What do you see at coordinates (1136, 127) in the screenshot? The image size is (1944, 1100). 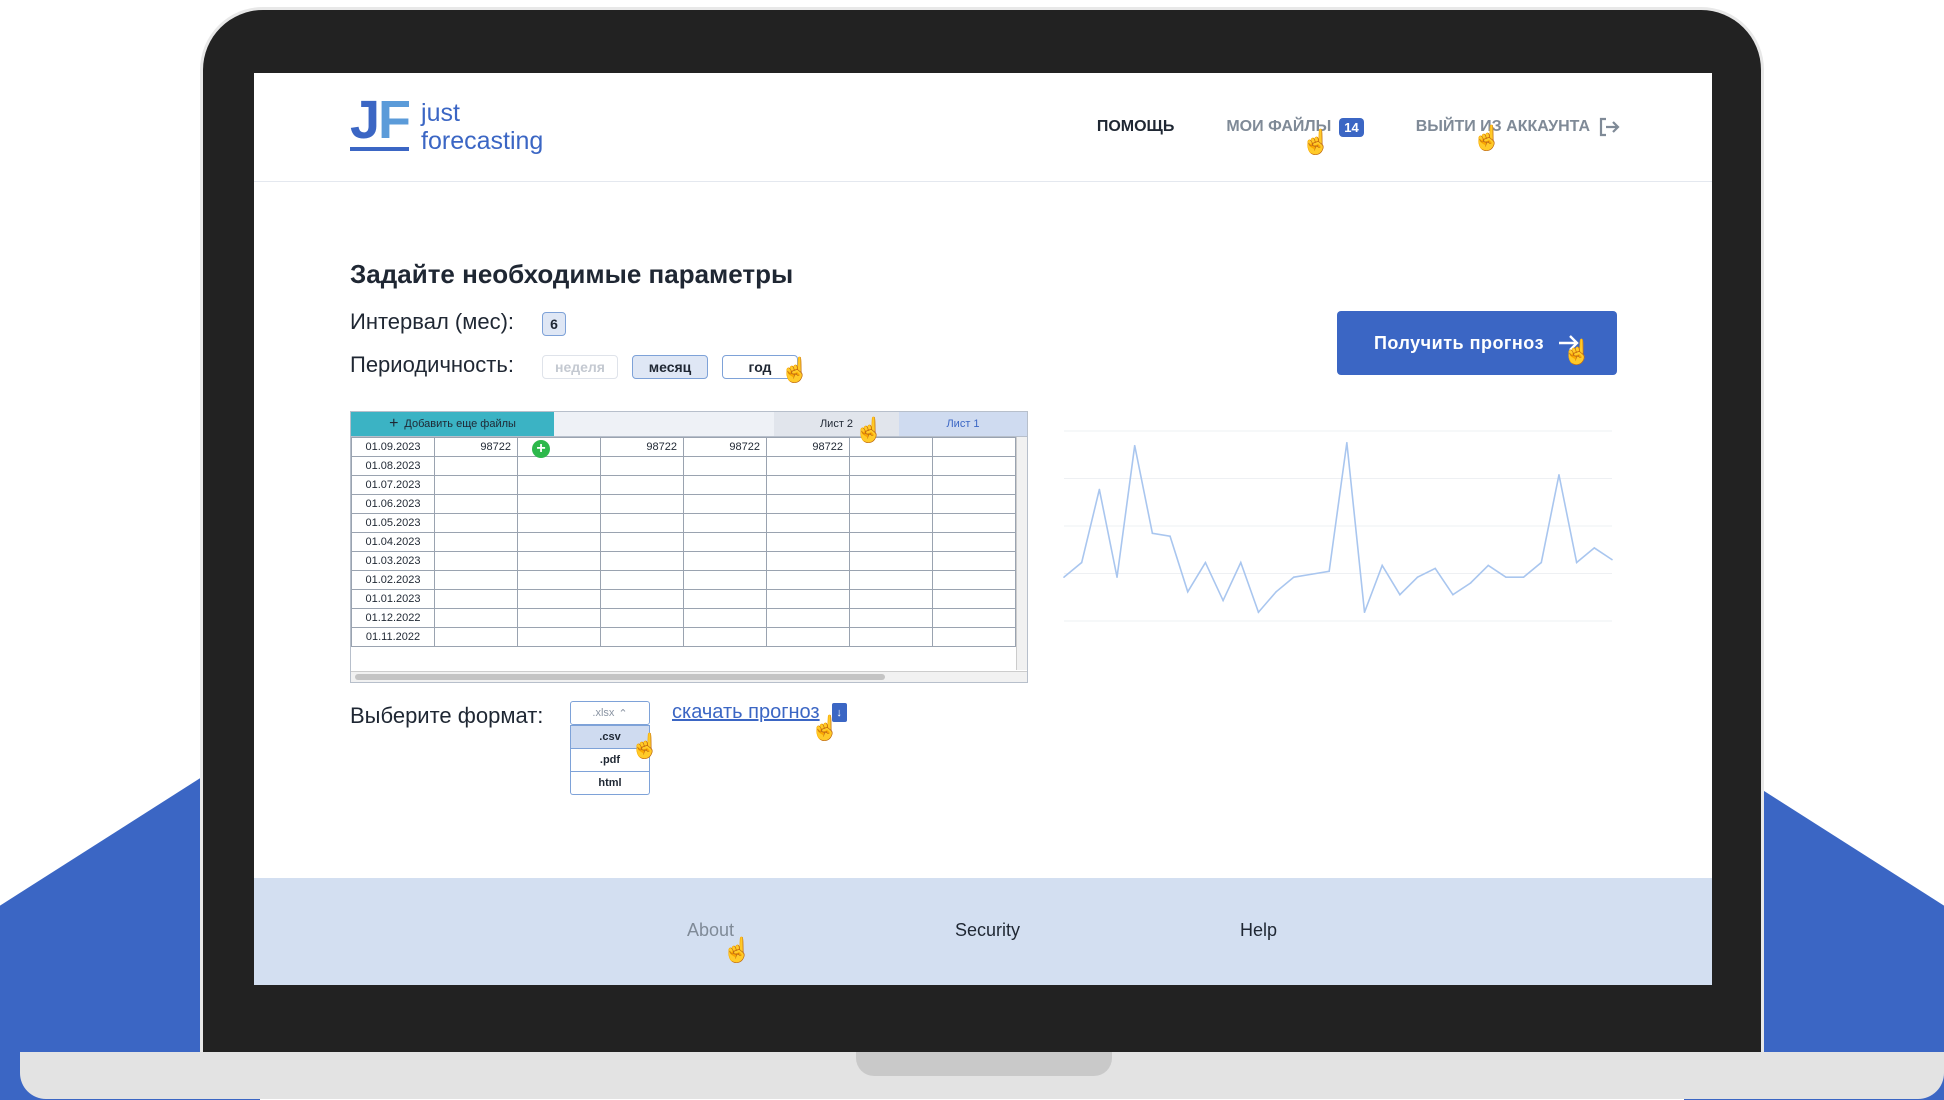 I see `nav-help: ПОМОЩЬ` at bounding box center [1136, 127].